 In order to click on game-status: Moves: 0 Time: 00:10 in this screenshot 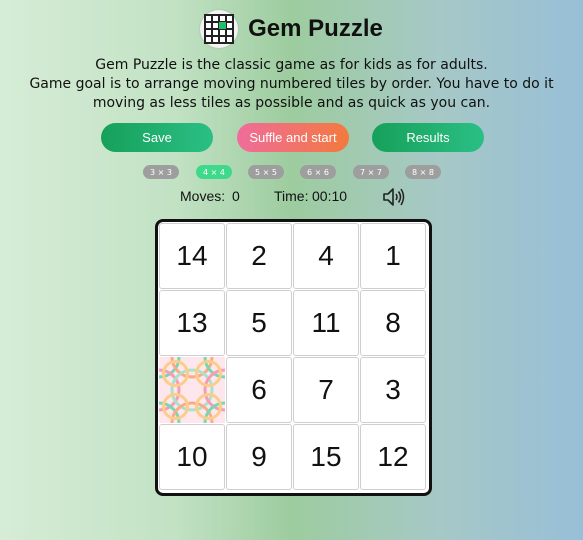, I will do `click(291, 197)`.